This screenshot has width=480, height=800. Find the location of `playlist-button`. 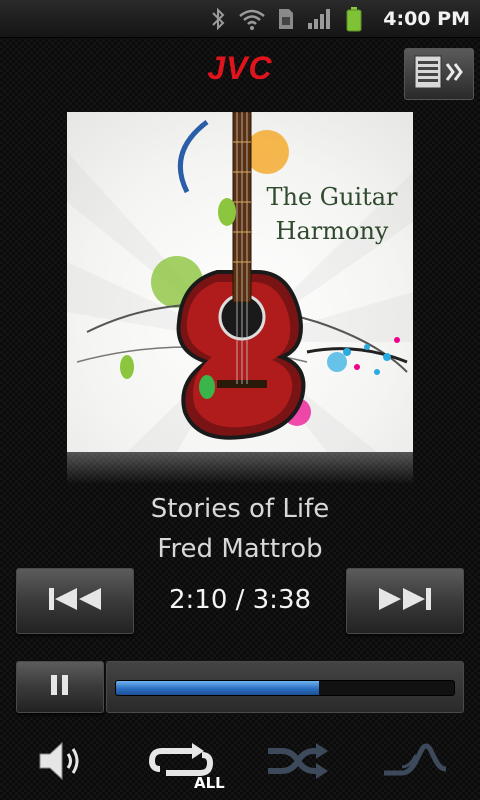

playlist-button is located at coordinates (439, 74).